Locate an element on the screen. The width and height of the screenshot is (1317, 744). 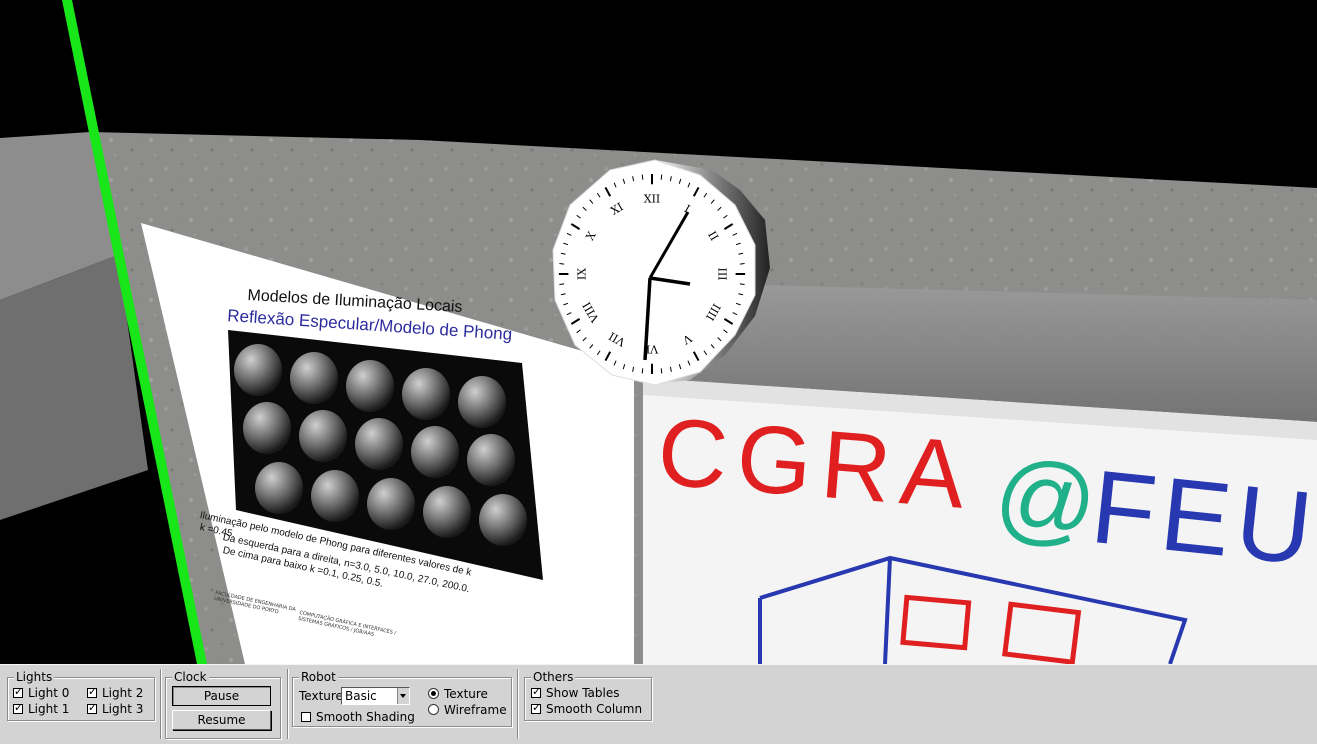
chevron-down-icon is located at coordinates (403, 696).